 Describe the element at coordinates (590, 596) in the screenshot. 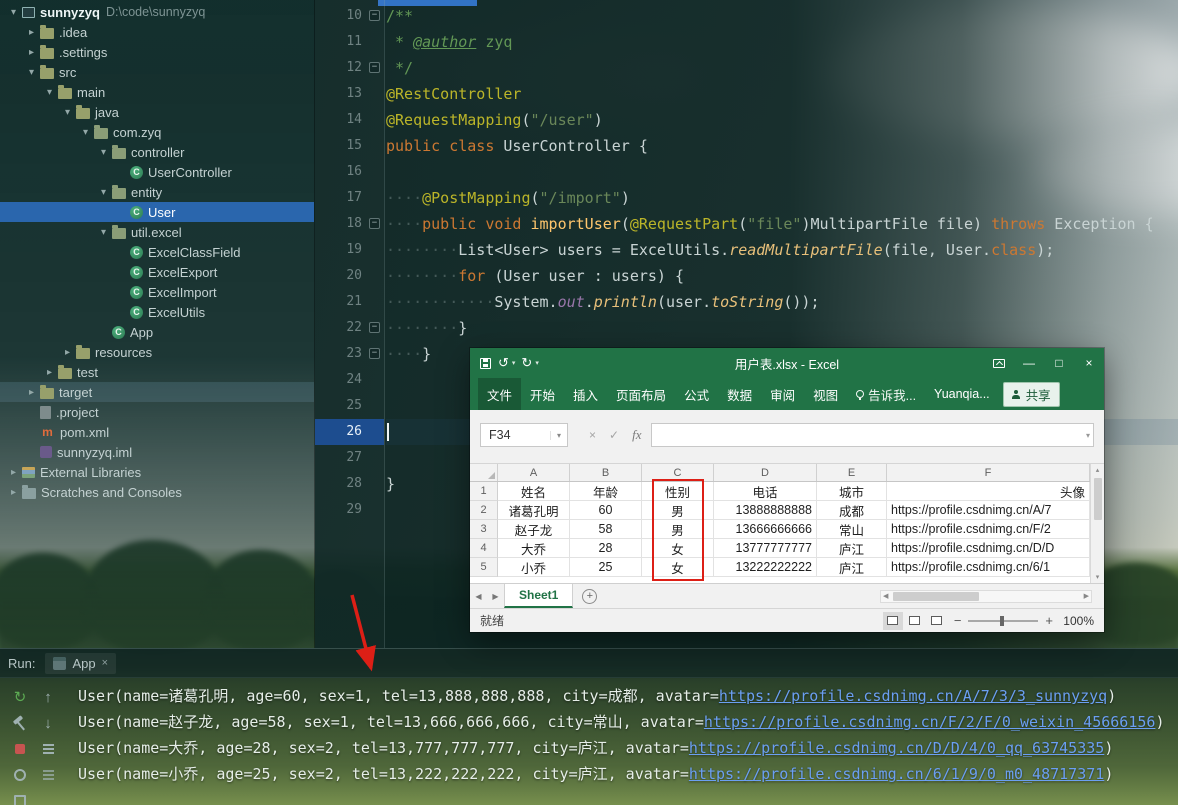

I see `new-sheet-button: +` at that location.